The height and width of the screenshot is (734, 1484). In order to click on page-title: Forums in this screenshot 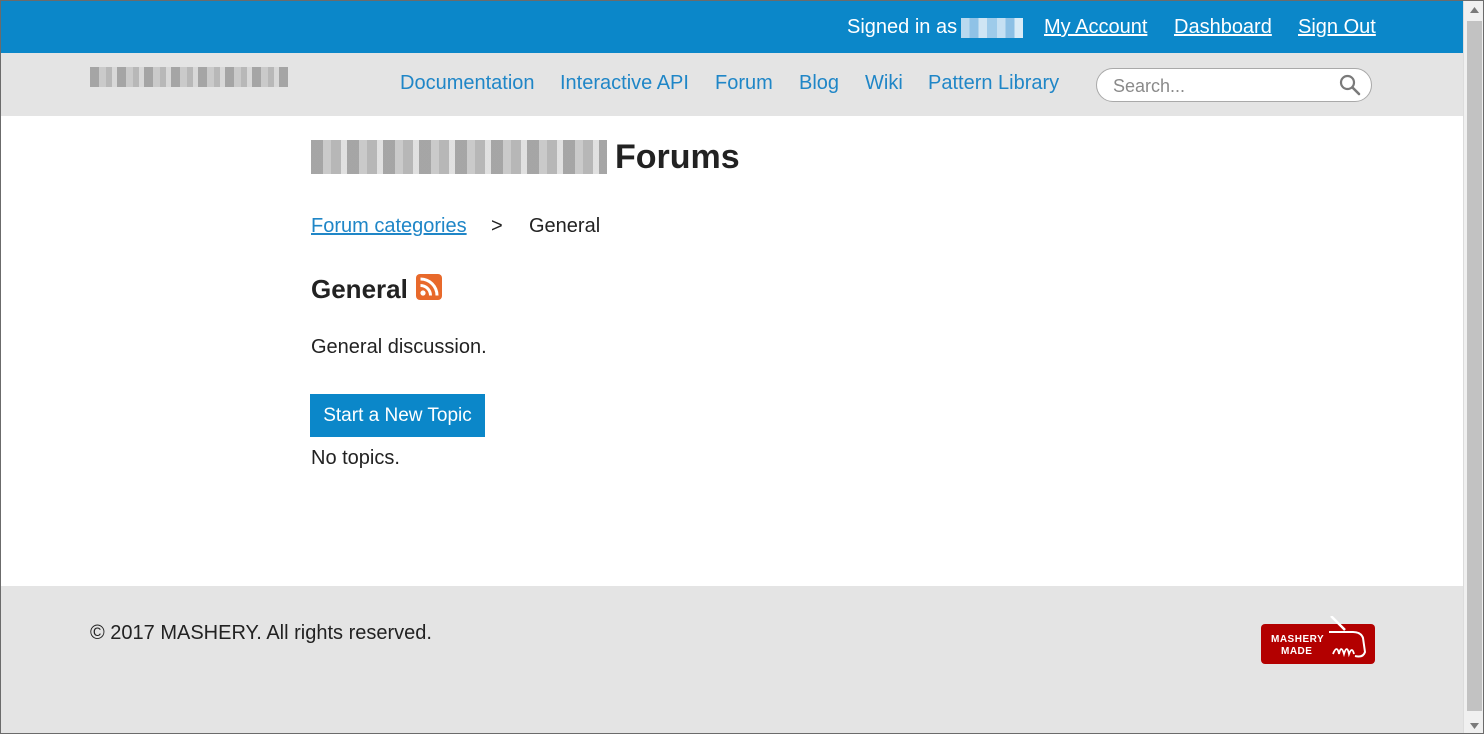, I will do `click(525, 157)`.